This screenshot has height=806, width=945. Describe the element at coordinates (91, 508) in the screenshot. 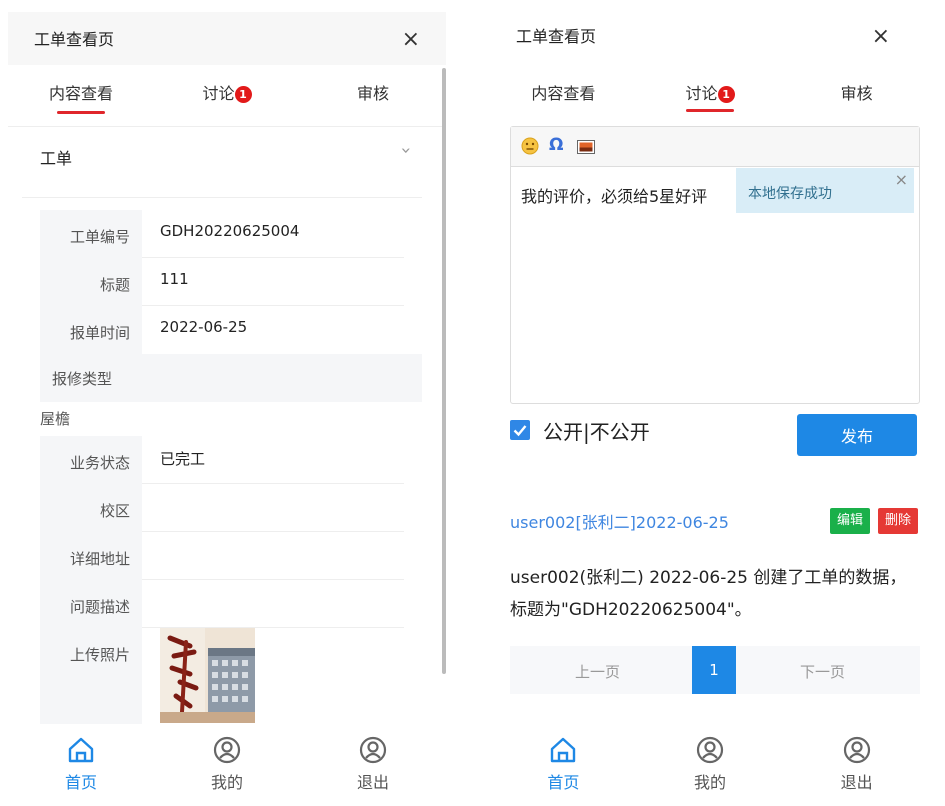

I see `field-label: 校区` at that location.